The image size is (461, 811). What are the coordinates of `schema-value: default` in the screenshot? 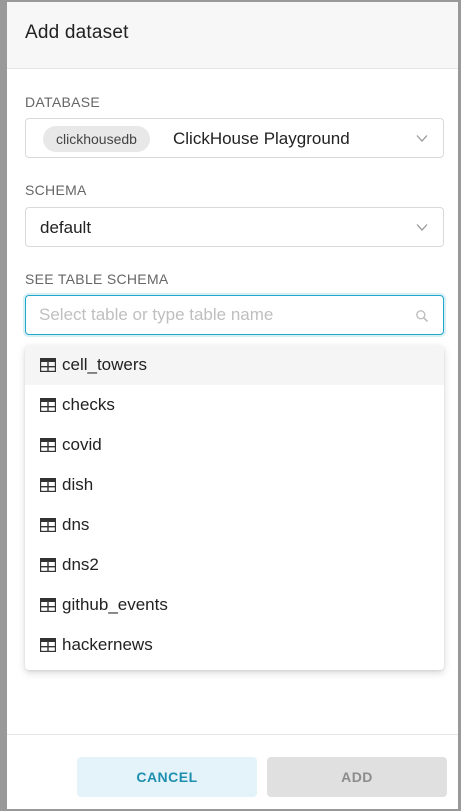 It's located at (66, 227).